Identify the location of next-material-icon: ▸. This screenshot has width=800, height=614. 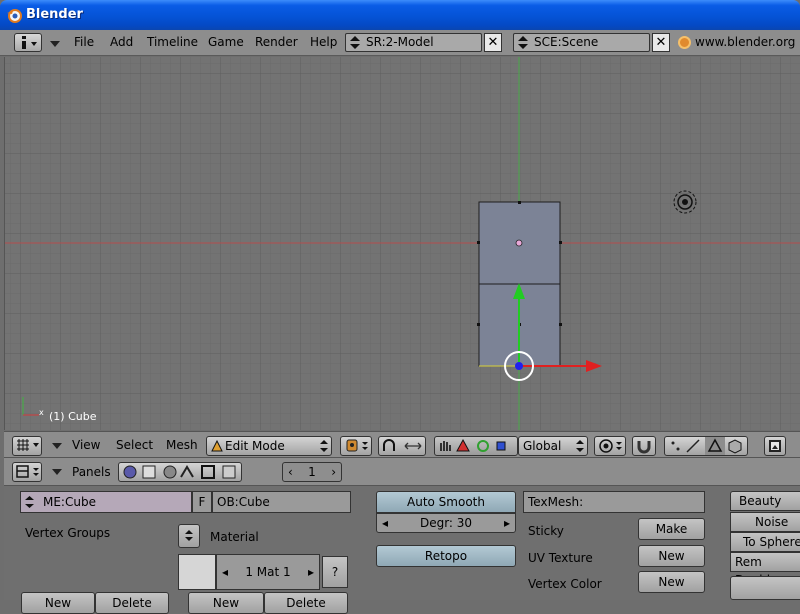
(311, 572).